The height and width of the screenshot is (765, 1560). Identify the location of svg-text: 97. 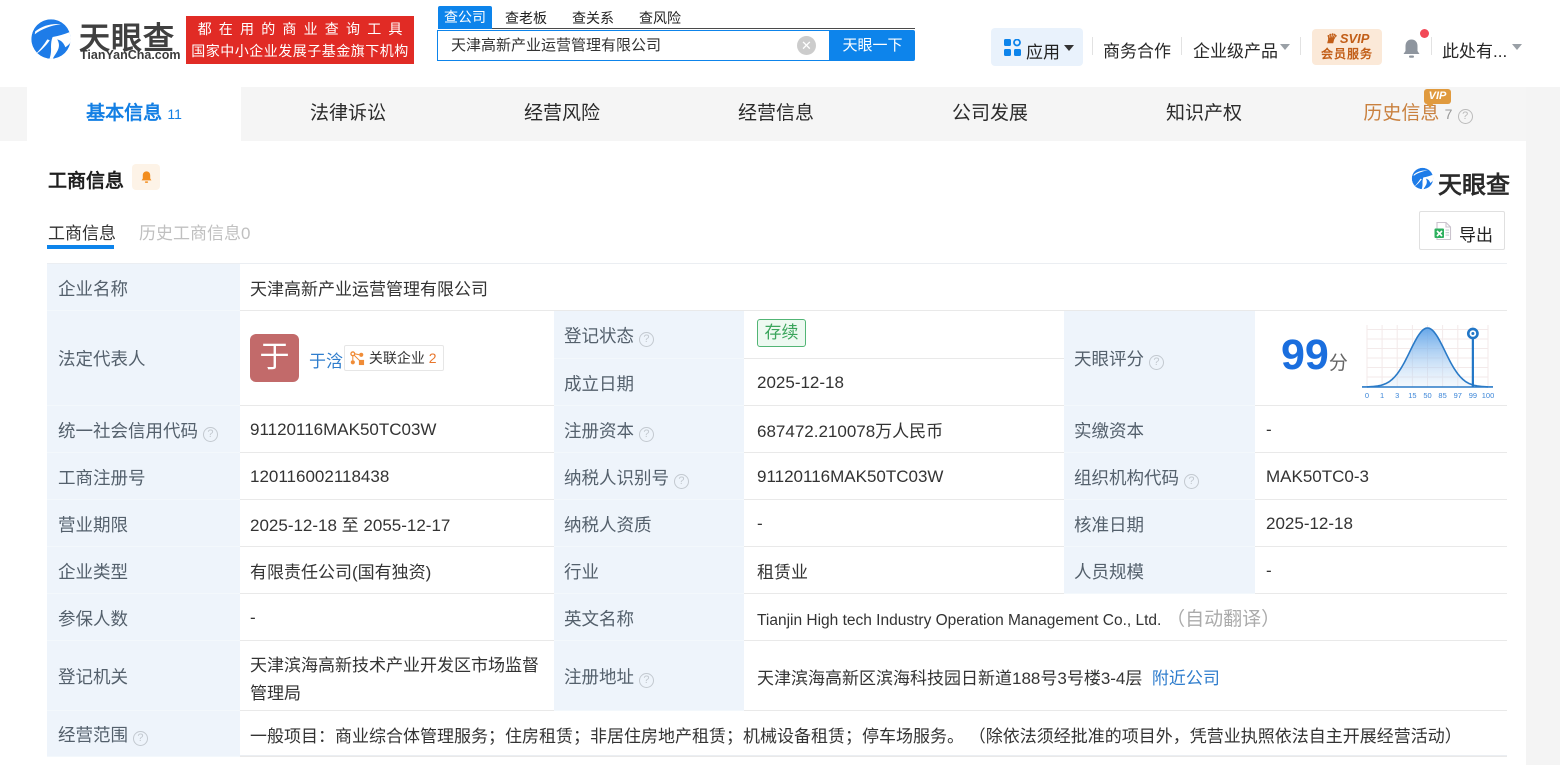
(1458, 395).